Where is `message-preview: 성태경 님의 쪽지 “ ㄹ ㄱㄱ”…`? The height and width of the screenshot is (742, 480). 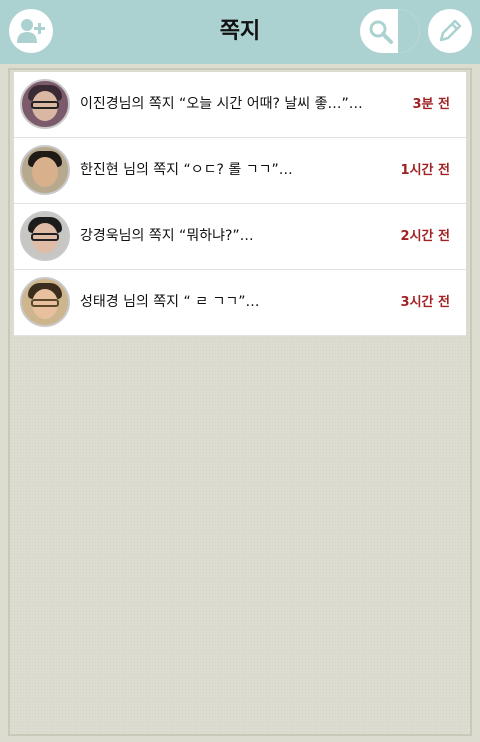 message-preview: 성태경 님의 쪽지 “ ㄹ ㄱㄱ”… is located at coordinates (170, 302).